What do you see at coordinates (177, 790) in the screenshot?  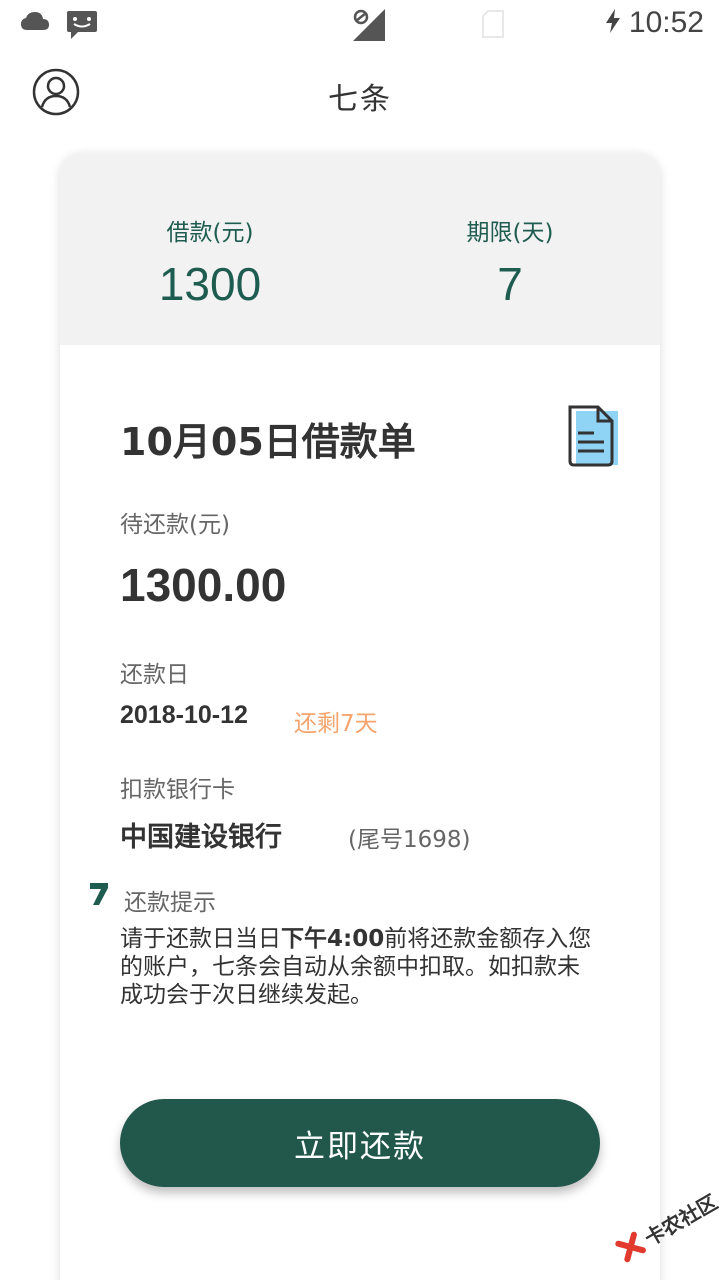 I see `bank-card-label: 扣款银行卡` at bounding box center [177, 790].